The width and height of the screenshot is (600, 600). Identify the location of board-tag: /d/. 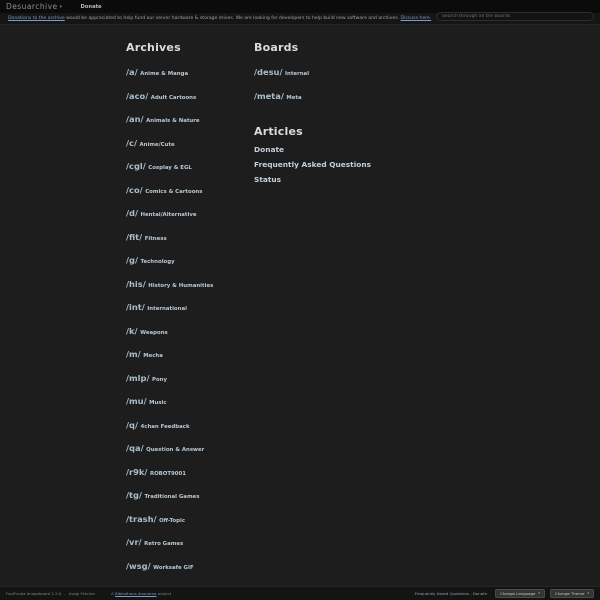
(132, 213).